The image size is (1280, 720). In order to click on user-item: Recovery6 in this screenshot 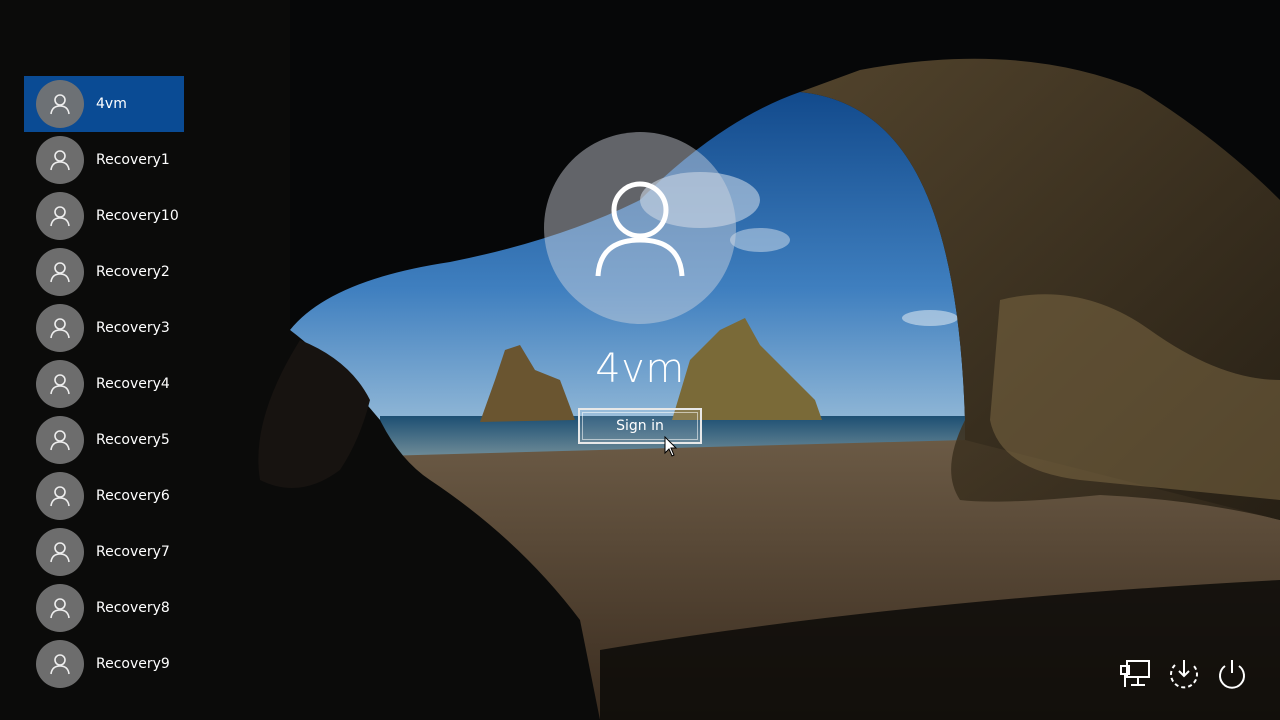, I will do `click(104, 496)`.